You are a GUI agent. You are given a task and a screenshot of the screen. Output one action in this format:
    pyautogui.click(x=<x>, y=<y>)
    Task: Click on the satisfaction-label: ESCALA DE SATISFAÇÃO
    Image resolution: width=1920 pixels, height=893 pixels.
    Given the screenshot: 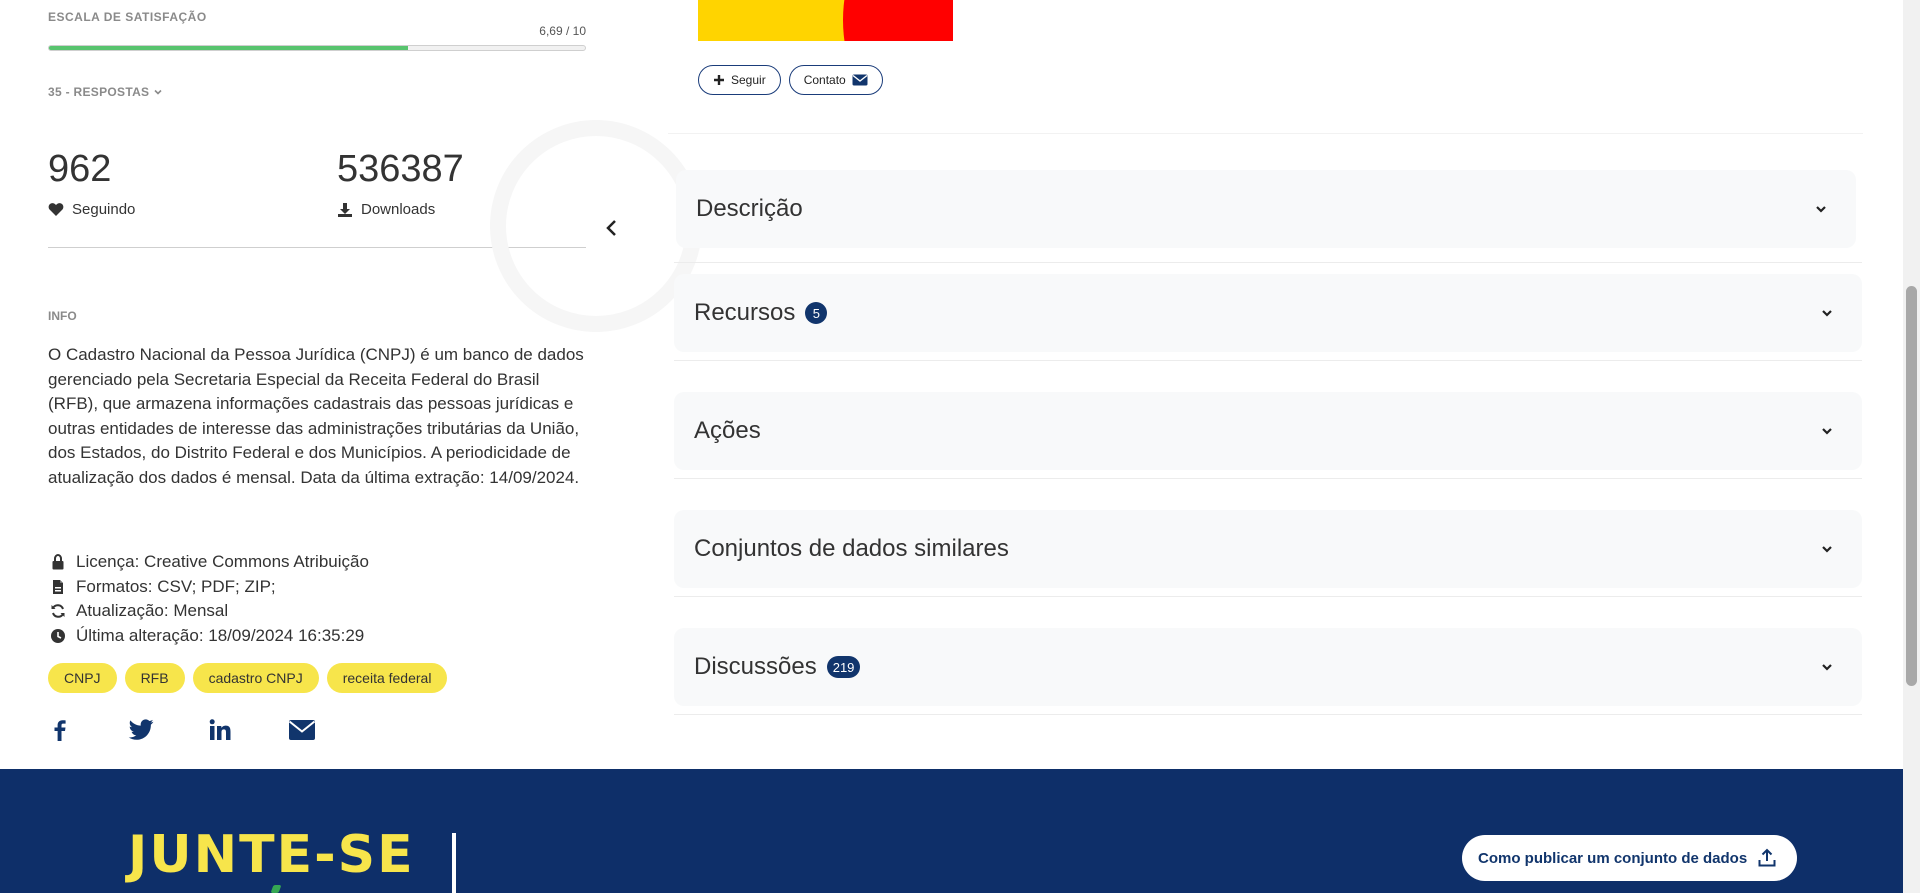 What is the action you would take?
    pyautogui.click(x=127, y=17)
    